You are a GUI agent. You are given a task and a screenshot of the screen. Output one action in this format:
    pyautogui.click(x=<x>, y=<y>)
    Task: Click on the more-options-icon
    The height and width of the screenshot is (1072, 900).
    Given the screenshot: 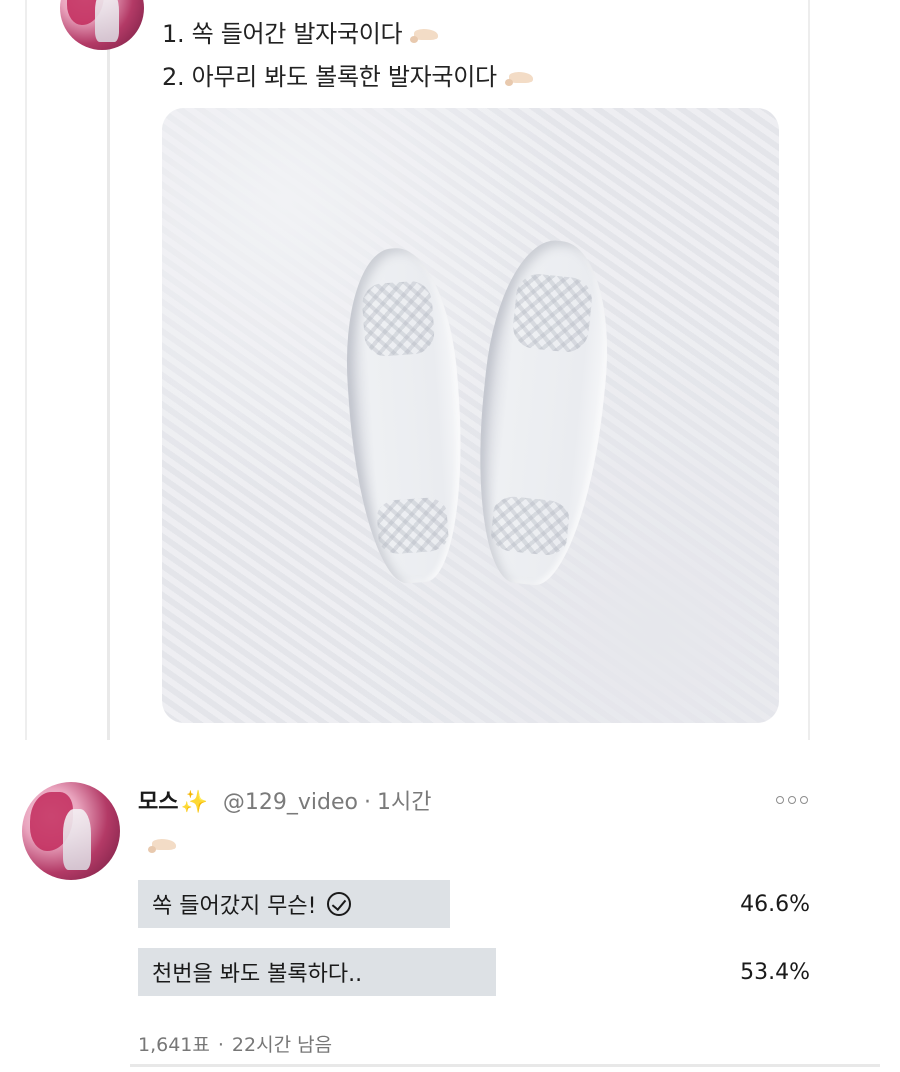 What is the action you would take?
    pyautogui.click(x=793, y=800)
    